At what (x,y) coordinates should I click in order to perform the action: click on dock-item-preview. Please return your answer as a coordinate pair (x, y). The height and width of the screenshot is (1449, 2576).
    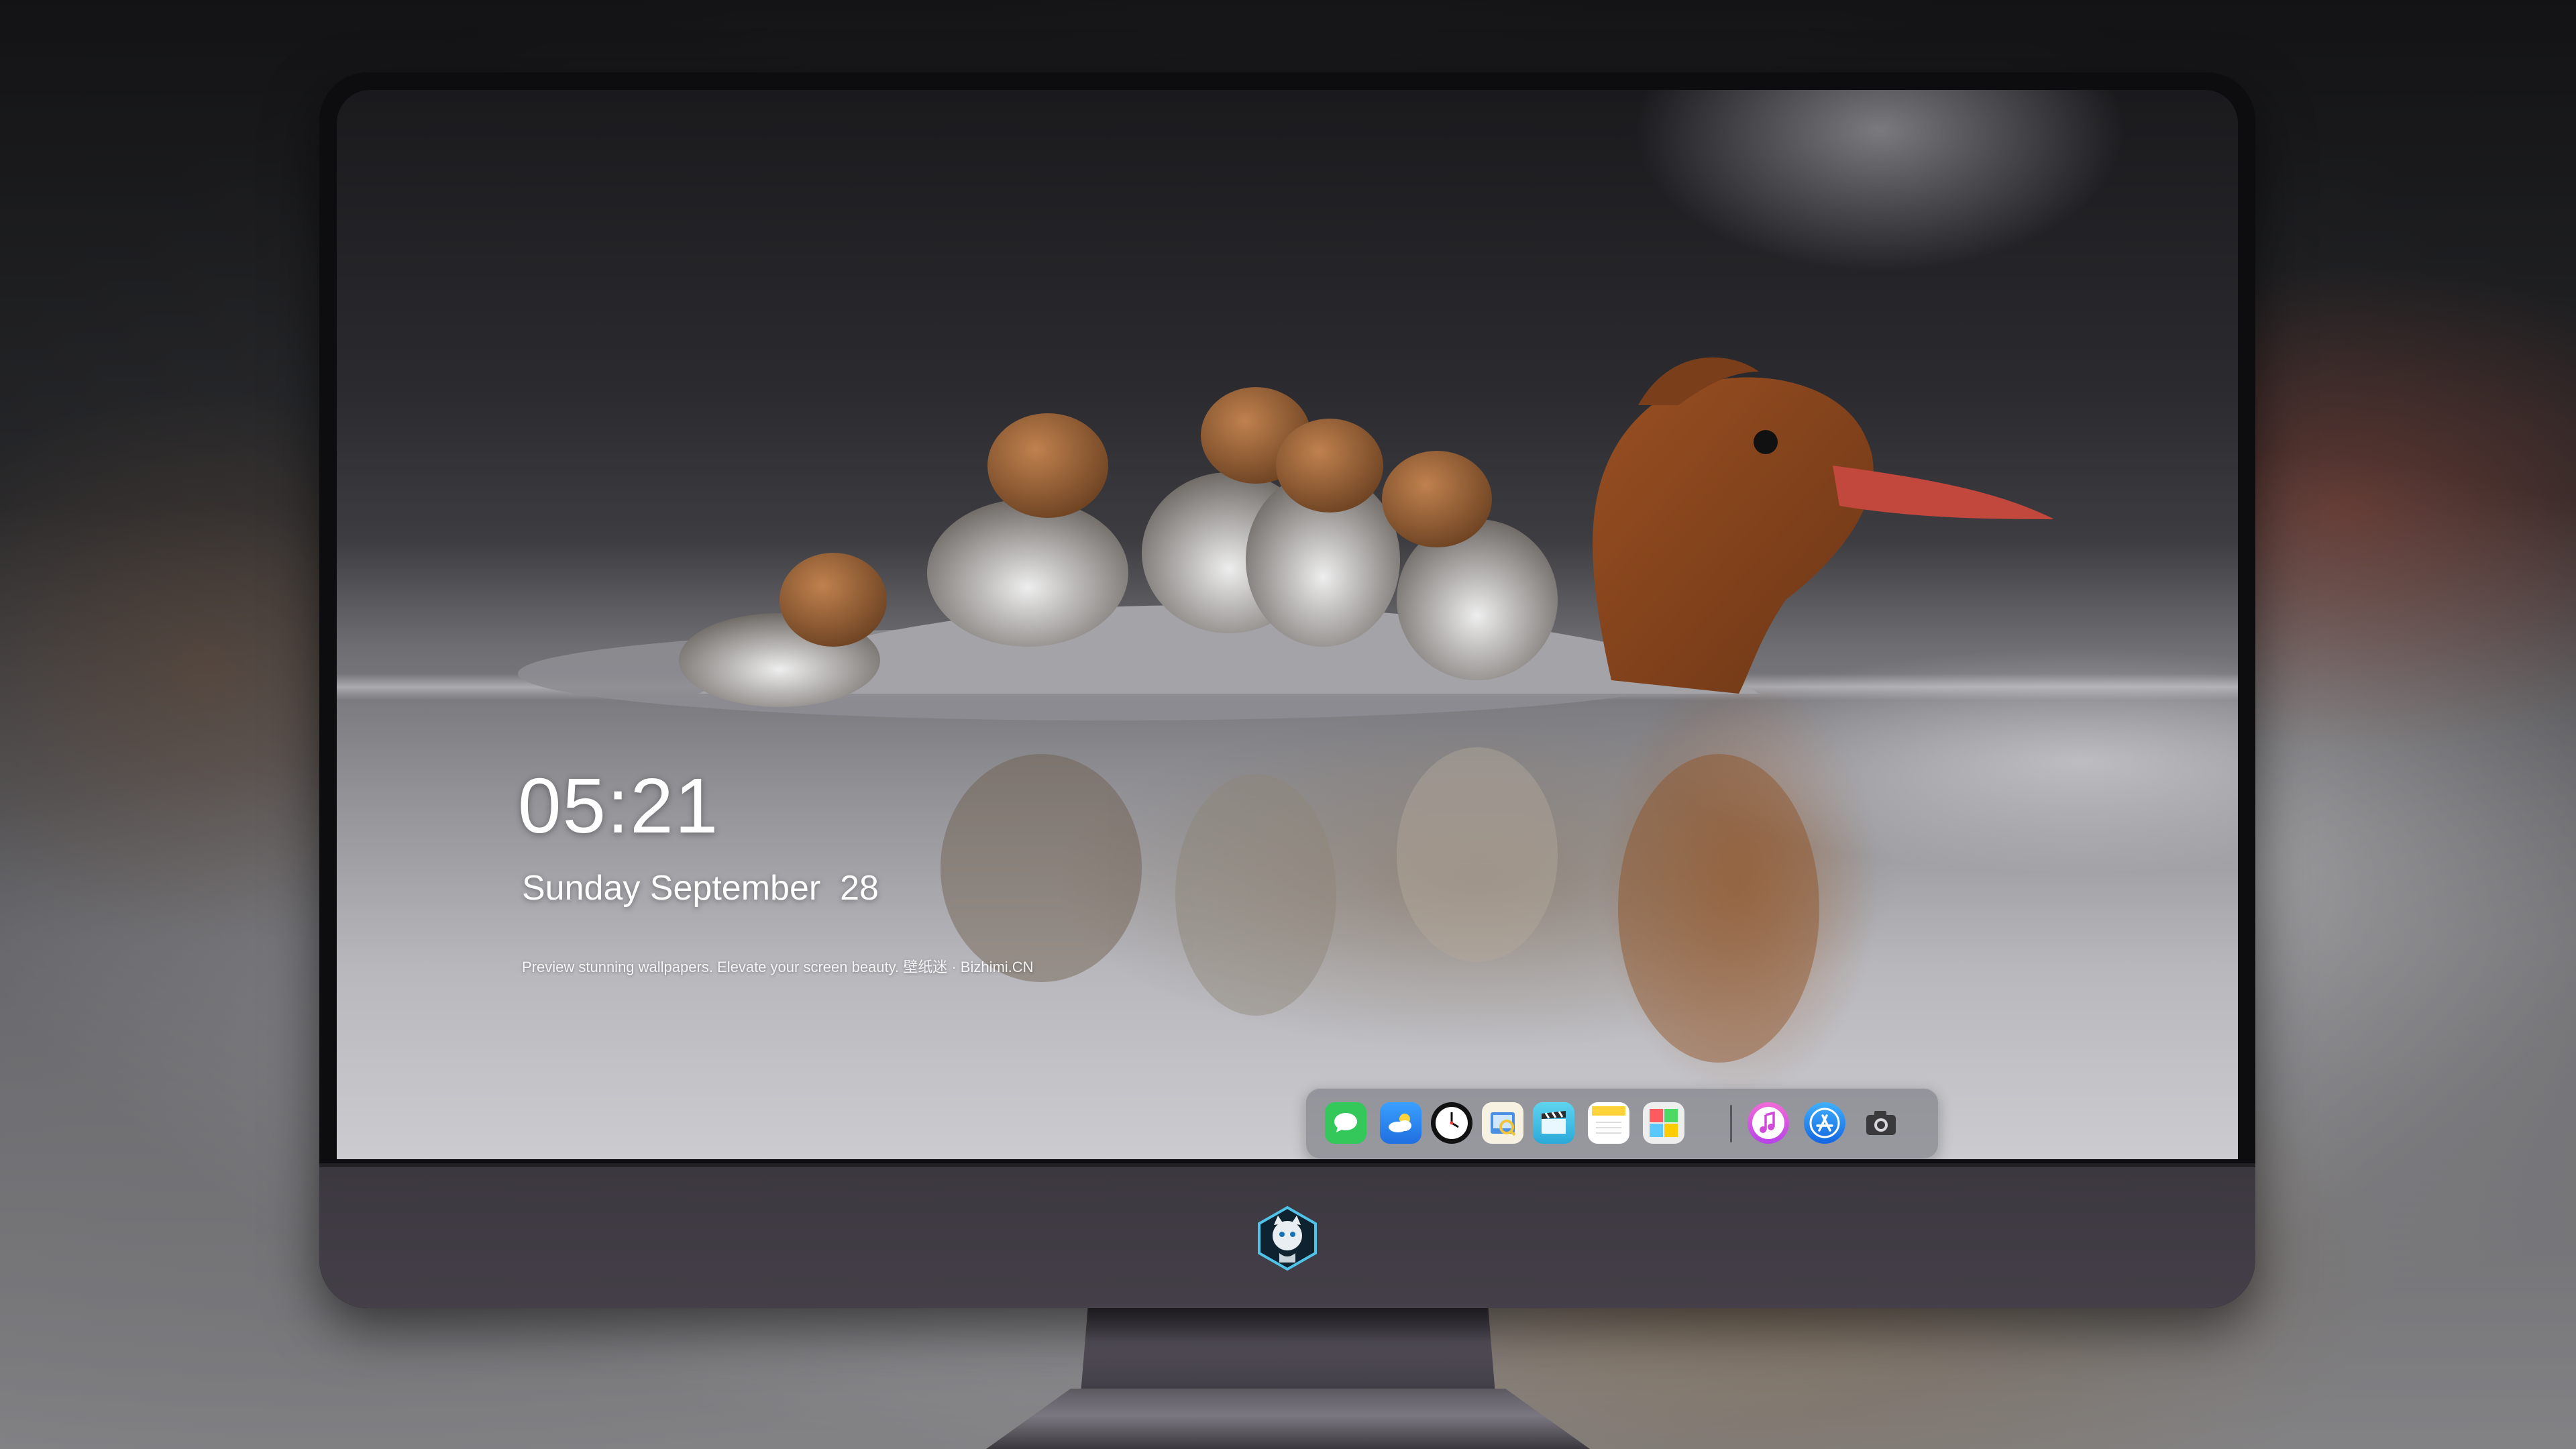
    Looking at the image, I should click on (1502, 1123).